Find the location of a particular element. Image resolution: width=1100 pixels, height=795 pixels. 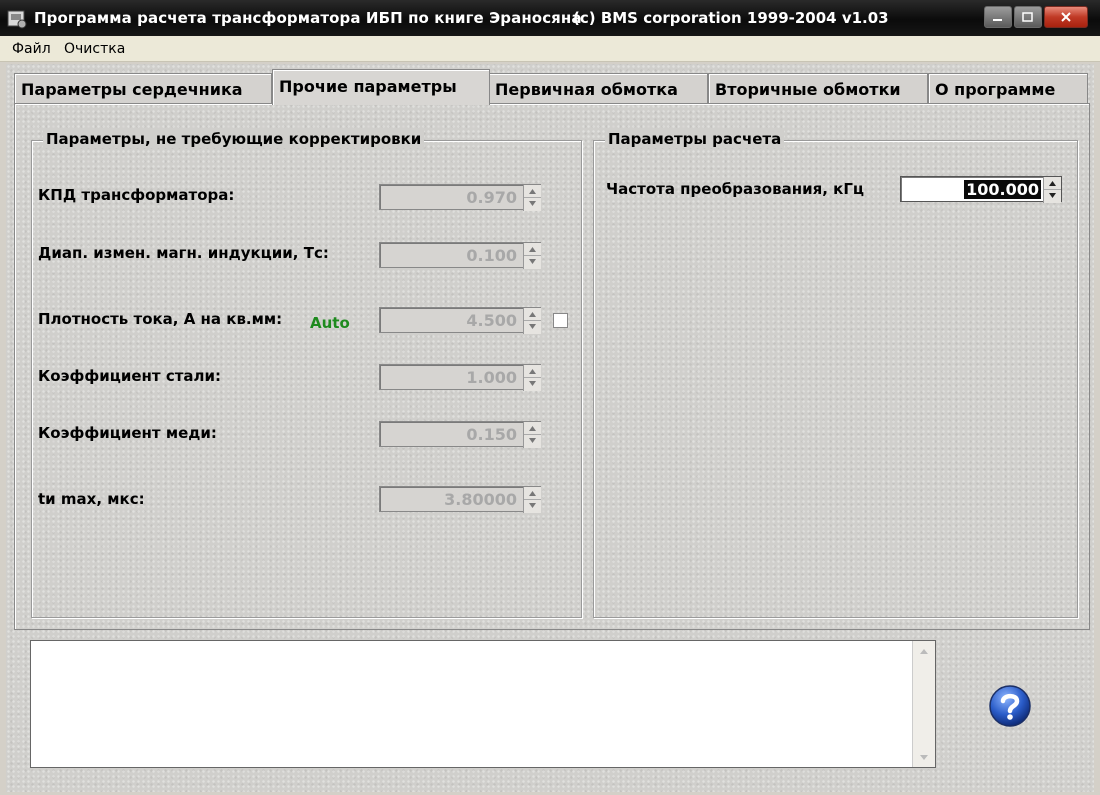

tab-core-parameters: Параметры сердечника is located at coordinates (143, 88).